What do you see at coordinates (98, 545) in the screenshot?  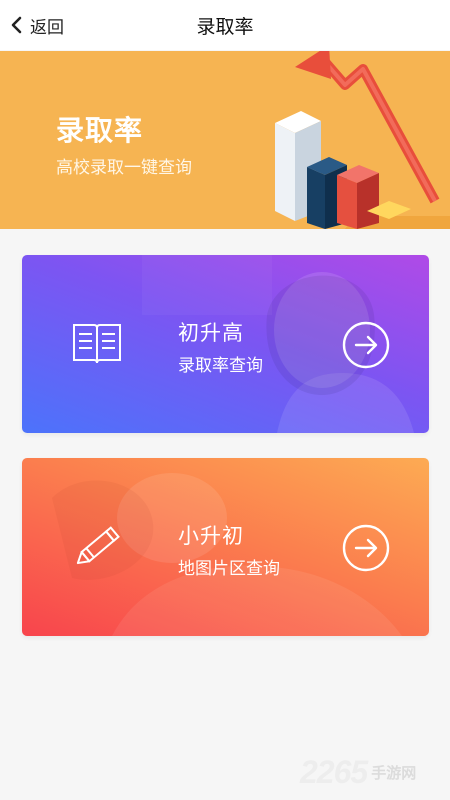 I see `pencil-icon` at bounding box center [98, 545].